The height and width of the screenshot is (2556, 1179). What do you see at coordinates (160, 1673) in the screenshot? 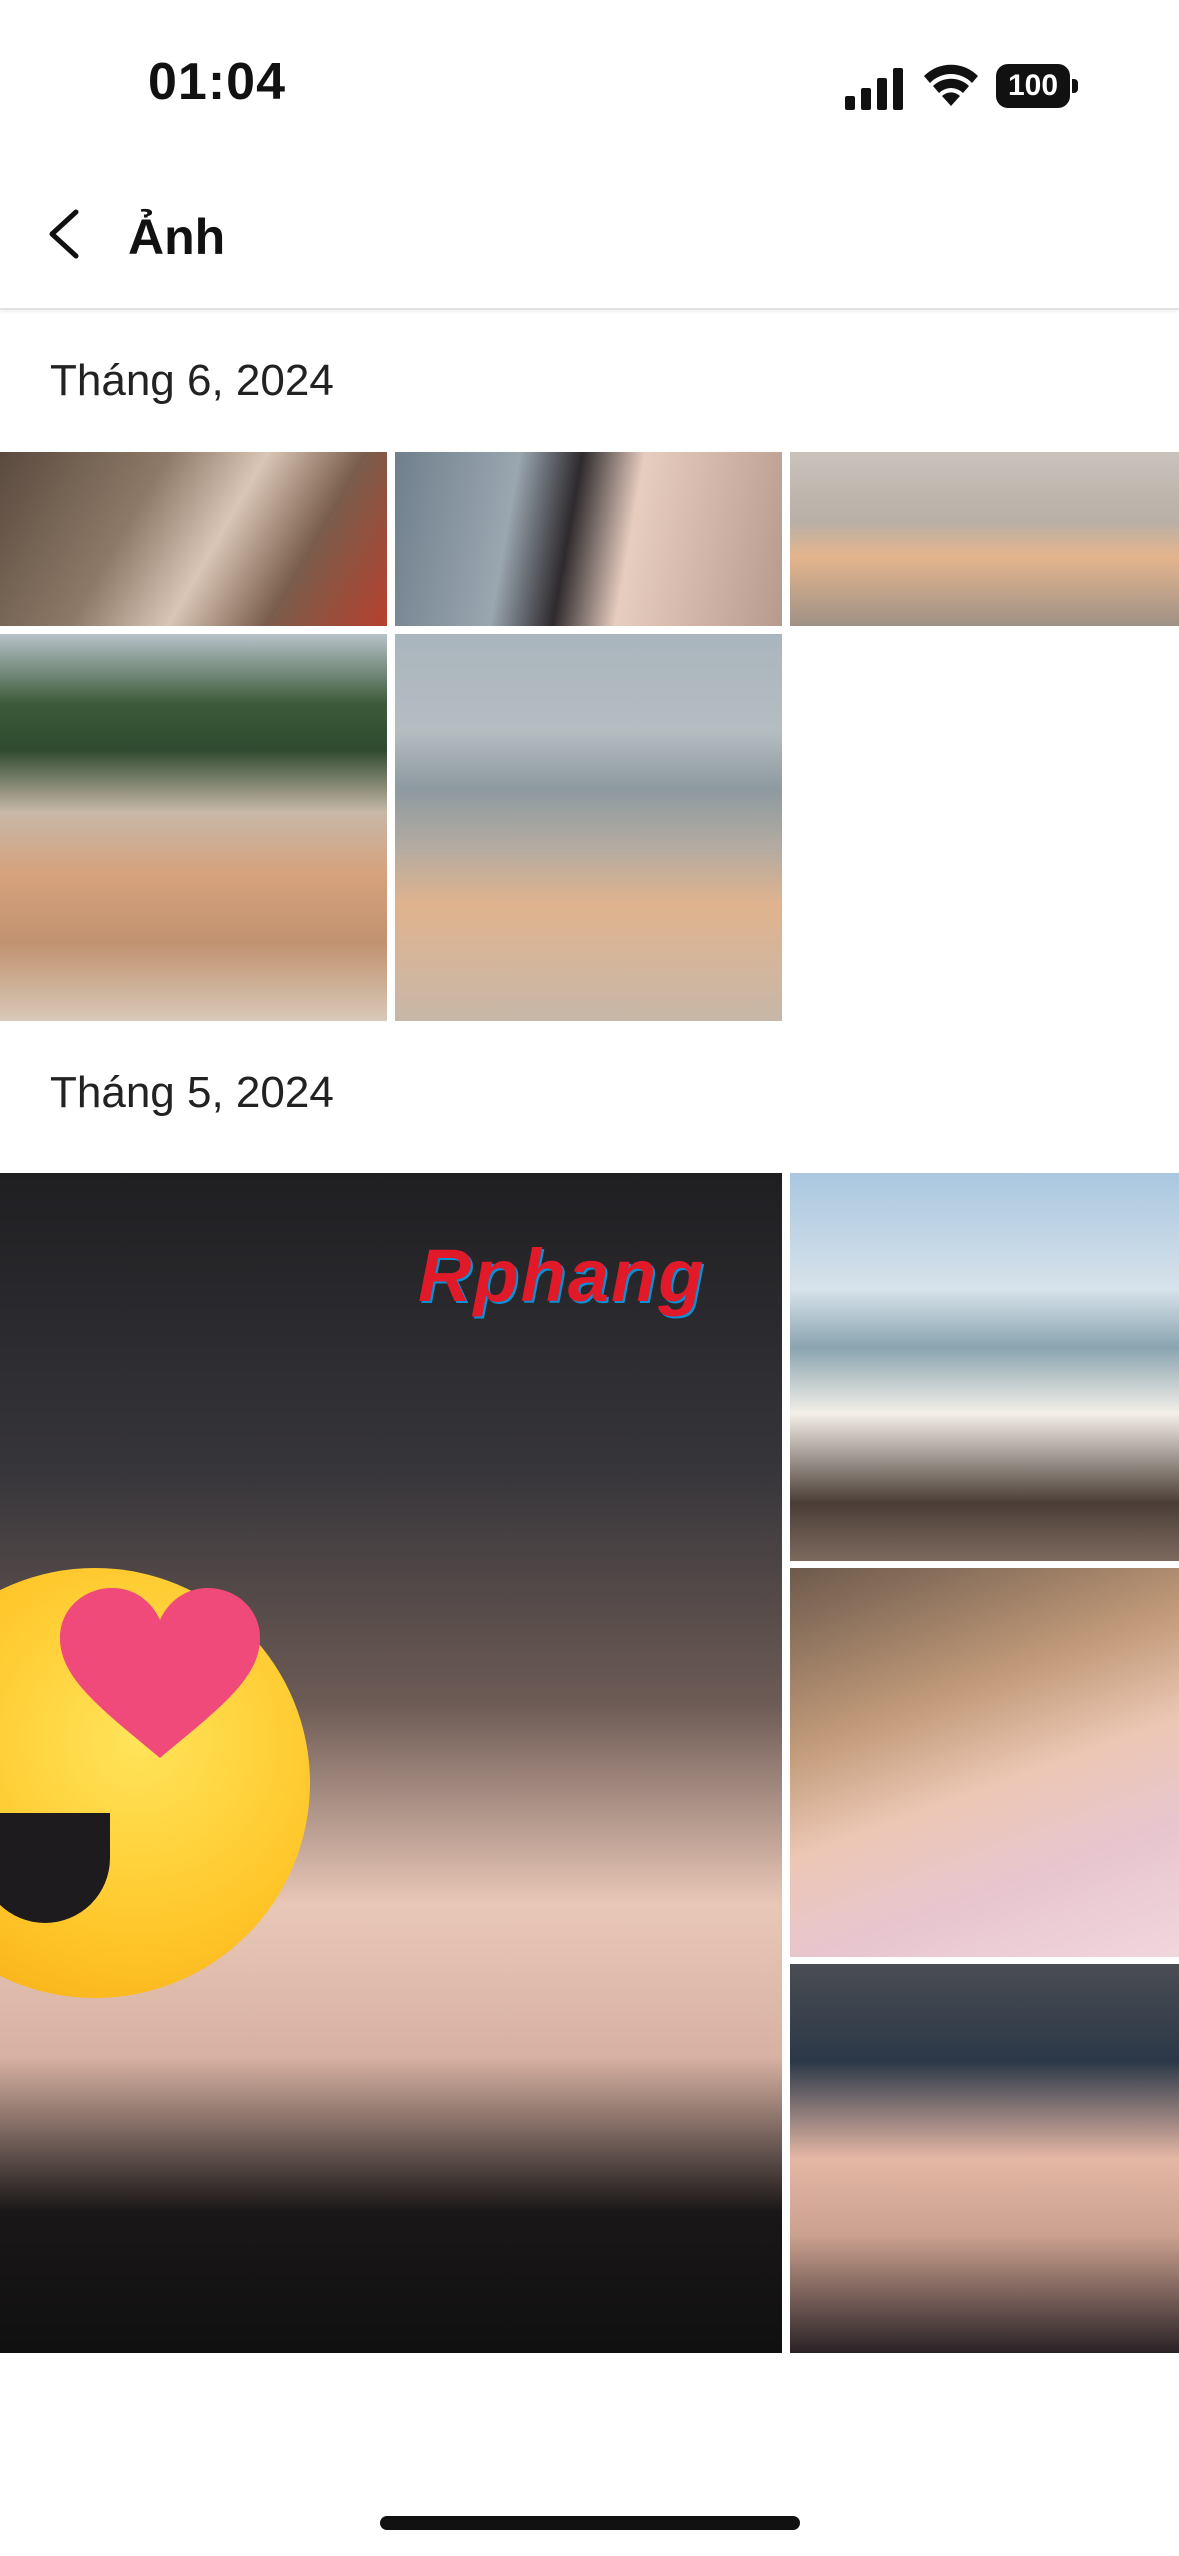
I see `heart-icon` at bounding box center [160, 1673].